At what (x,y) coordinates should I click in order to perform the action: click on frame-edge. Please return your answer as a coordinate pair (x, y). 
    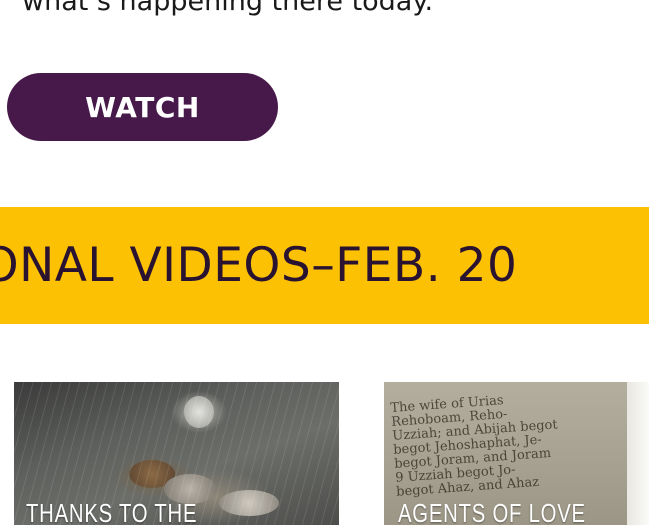
    Looking at the image, I should click on (638, 453).